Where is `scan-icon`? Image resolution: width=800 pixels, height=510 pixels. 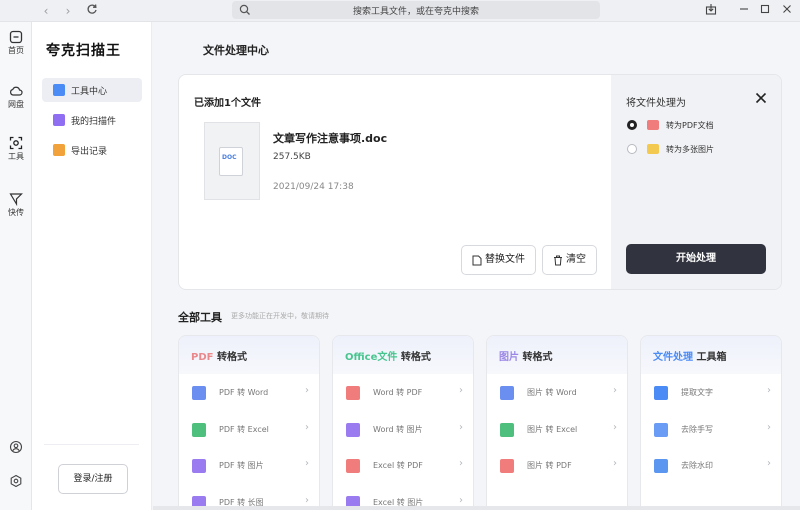
scan-icon is located at coordinates (16, 143).